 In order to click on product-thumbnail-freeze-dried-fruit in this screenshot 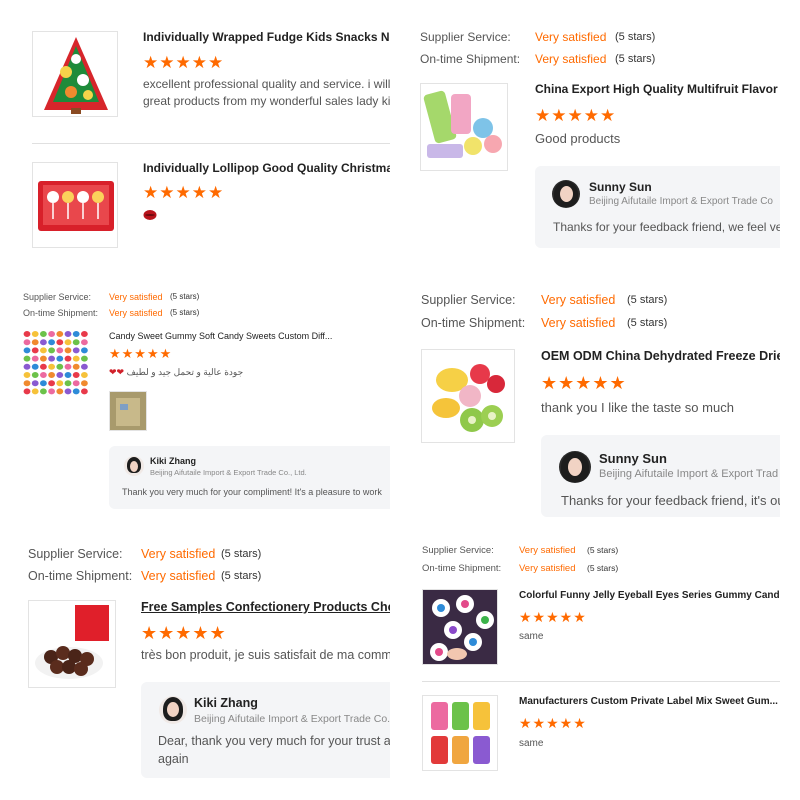, I will do `click(468, 396)`.